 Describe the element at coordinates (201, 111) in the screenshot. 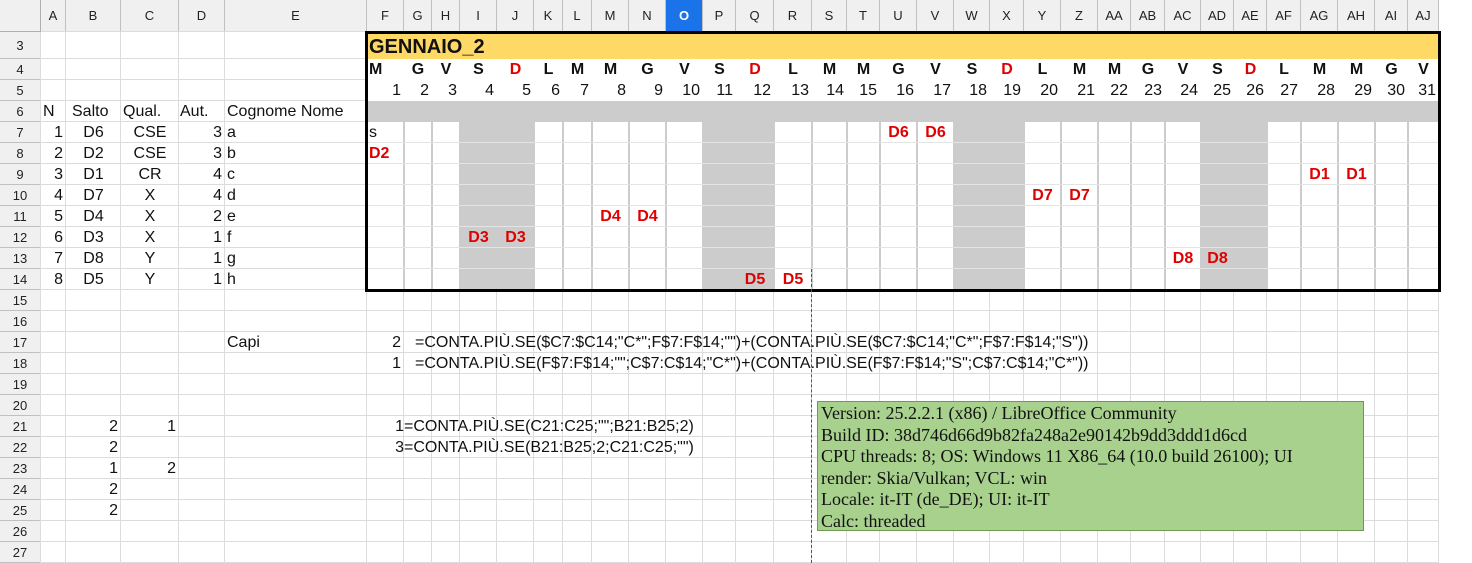

I see `header-aut: Aut.` at that location.